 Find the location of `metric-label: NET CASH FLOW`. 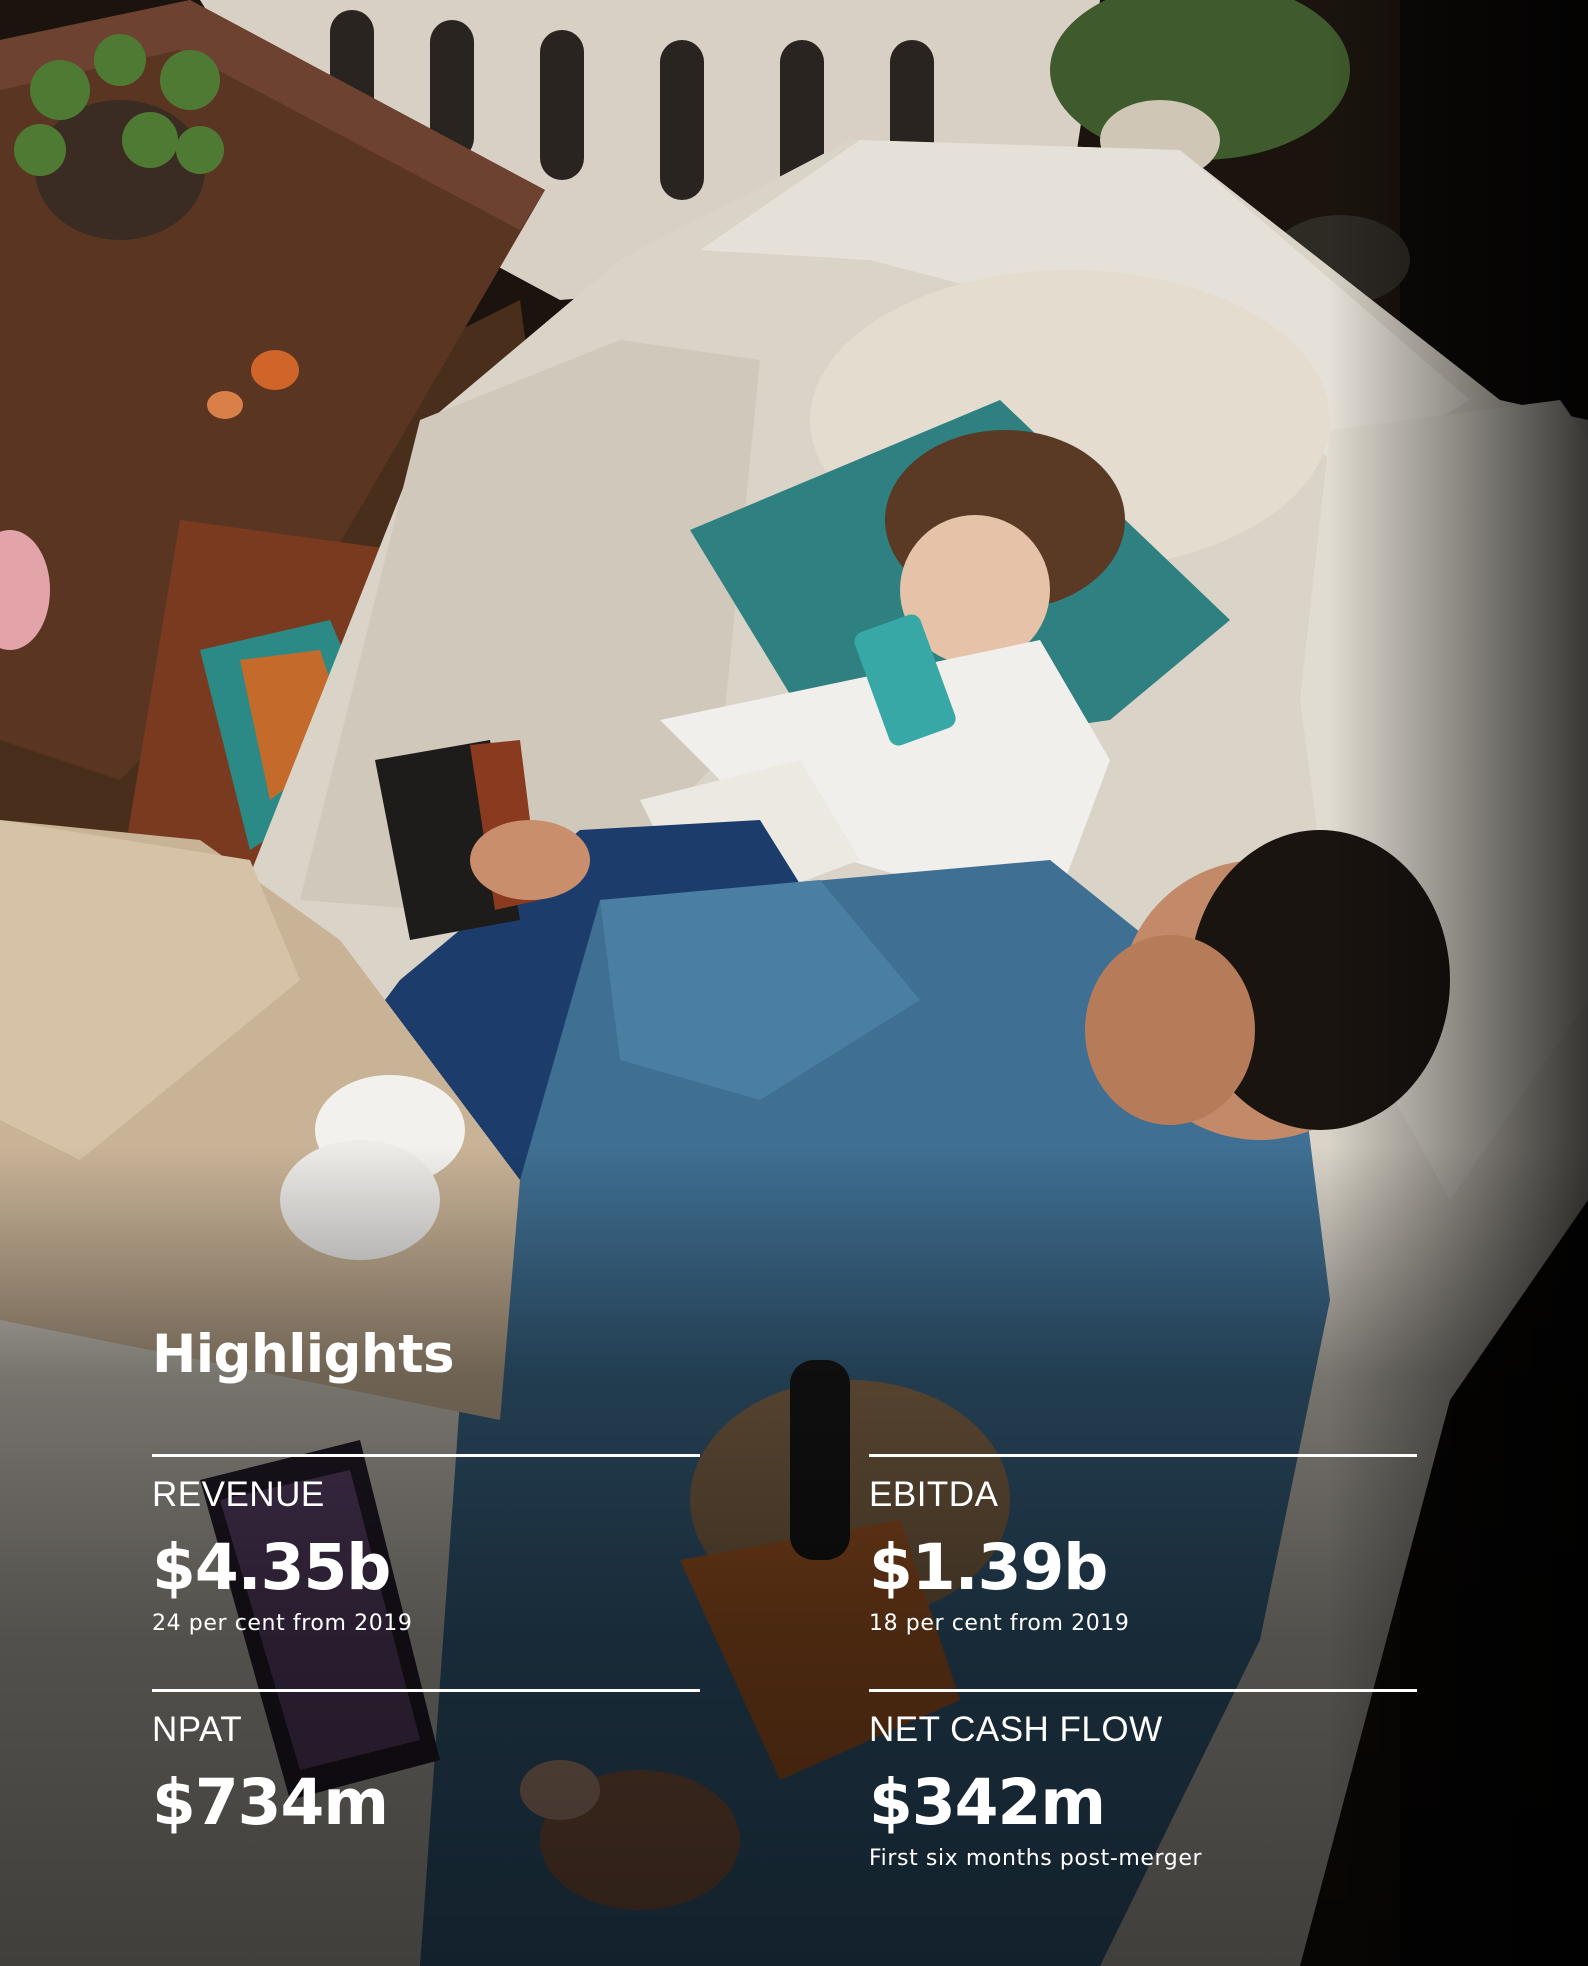

metric-label: NET CASH FLOW is located at coordinates (1016, 1729).